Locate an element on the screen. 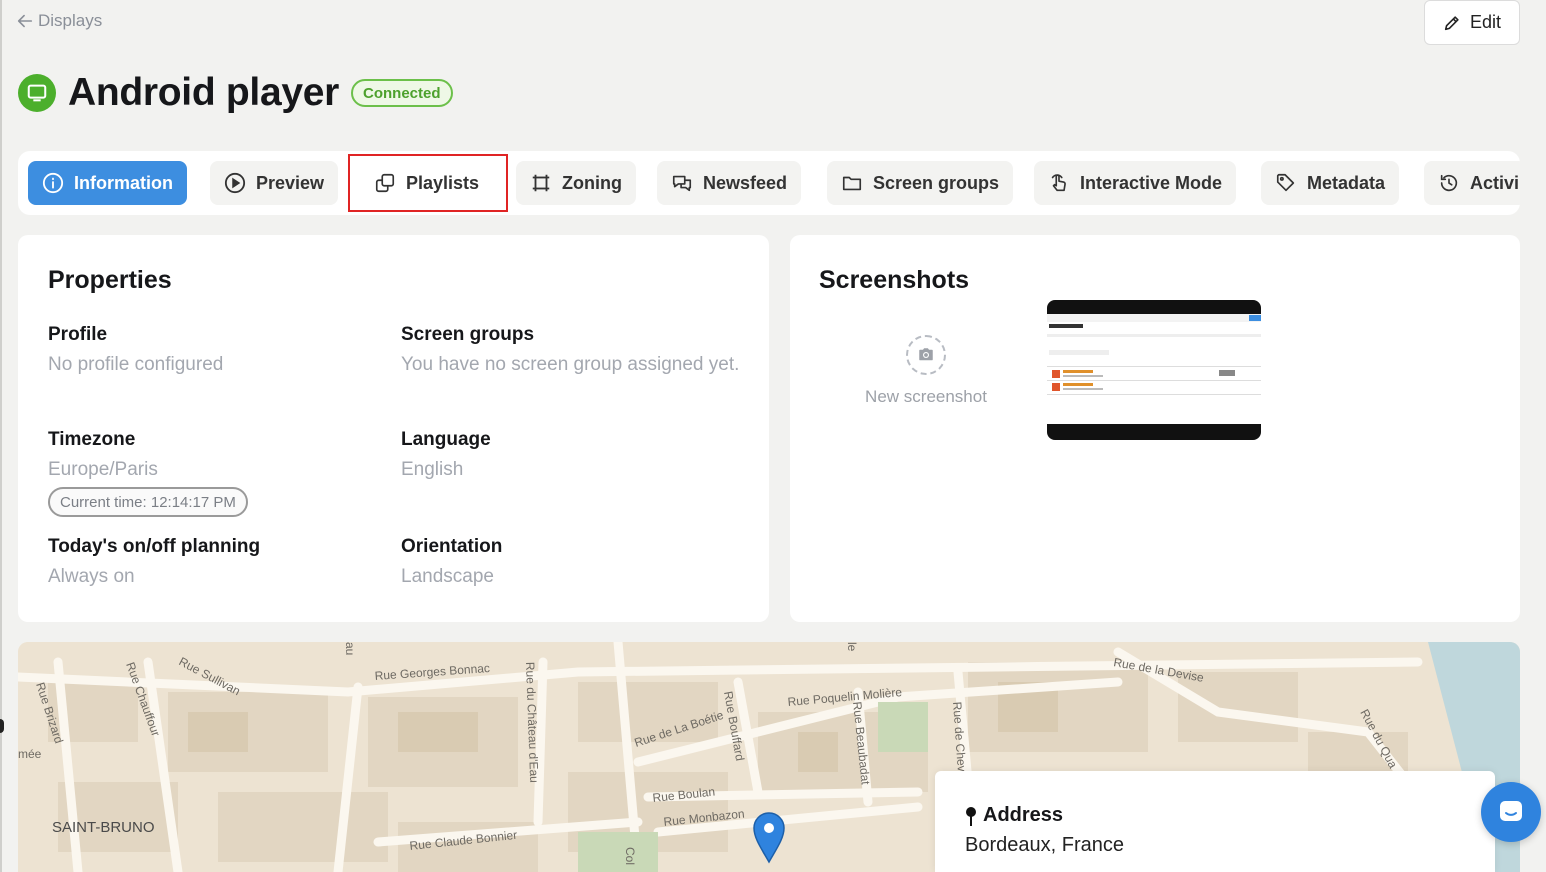 Image resolution: width=1546 pixels, height=872 pixels. touch-icon is located at coordinates (1058, 183).